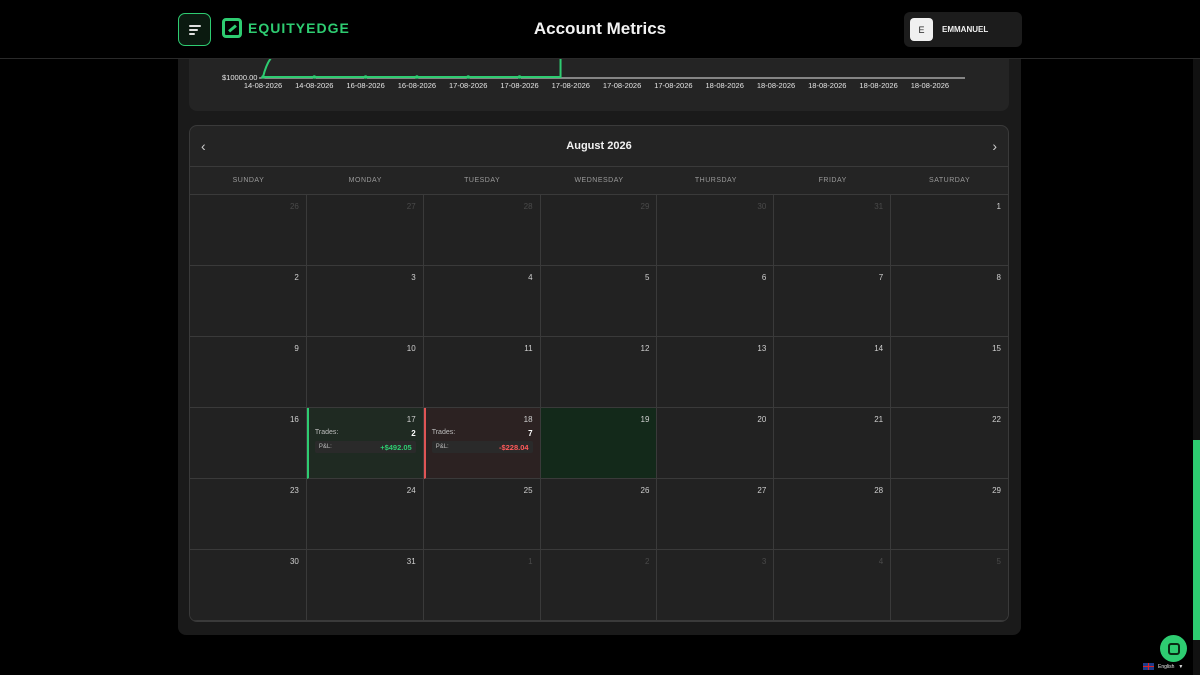 This screenshot has width=1200, height=675. What do you see at coordinates (396, 447) in the screenshot?
I see `pnl-value: +$492.05` at bounding box center [396, 447].